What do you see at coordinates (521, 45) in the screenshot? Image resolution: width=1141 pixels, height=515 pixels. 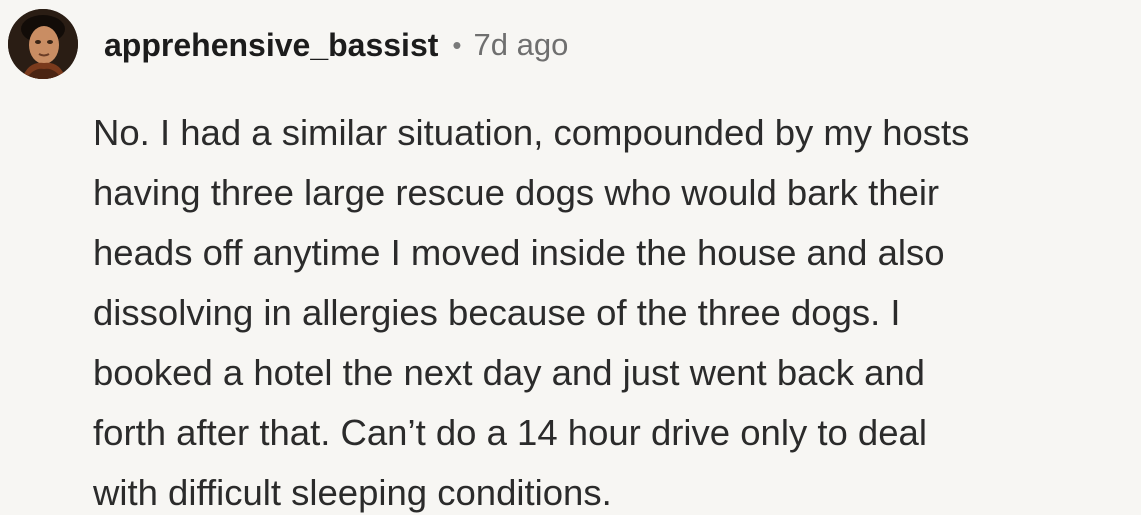 I see `timestamp: 7d ago` at bounding box center [521, 45].